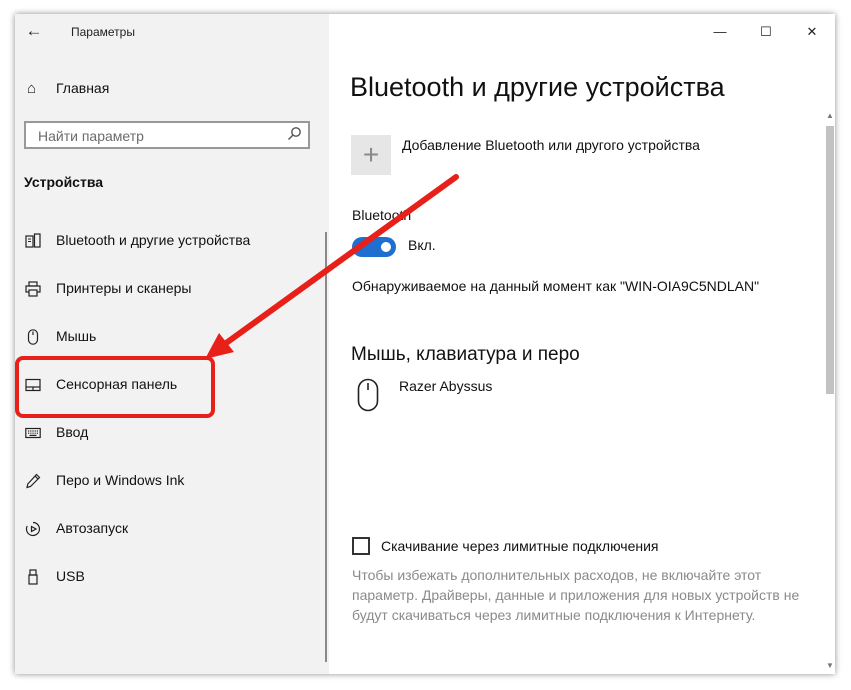 The image size is (851, 690). I want to click on sidebar-scrollbar, so click(326, 447).